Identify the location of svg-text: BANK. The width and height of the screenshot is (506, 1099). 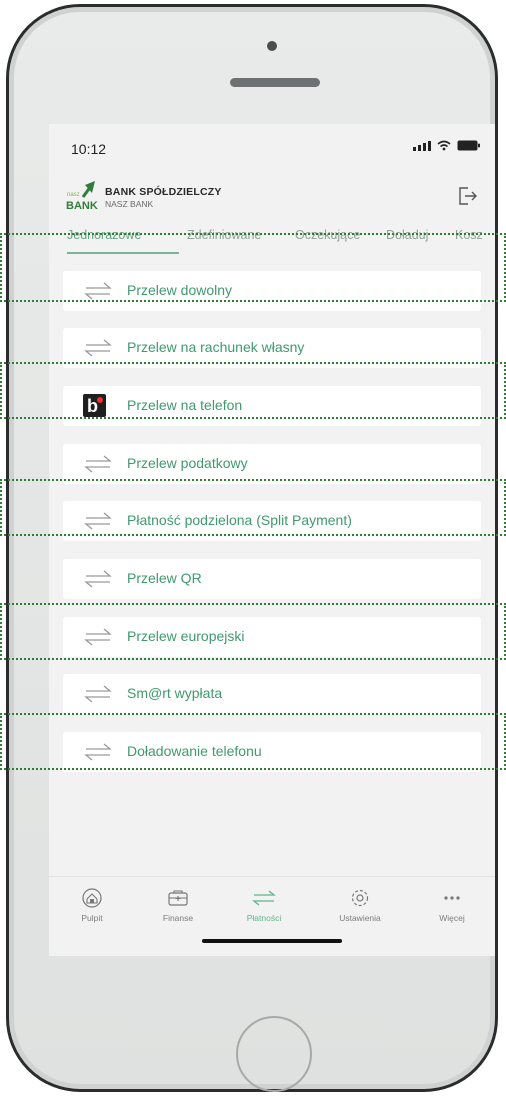
(82, 206).